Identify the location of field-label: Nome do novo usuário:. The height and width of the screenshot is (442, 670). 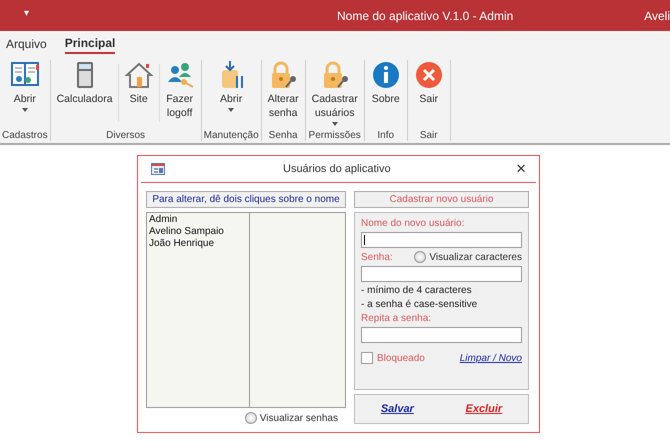
(413, 223).